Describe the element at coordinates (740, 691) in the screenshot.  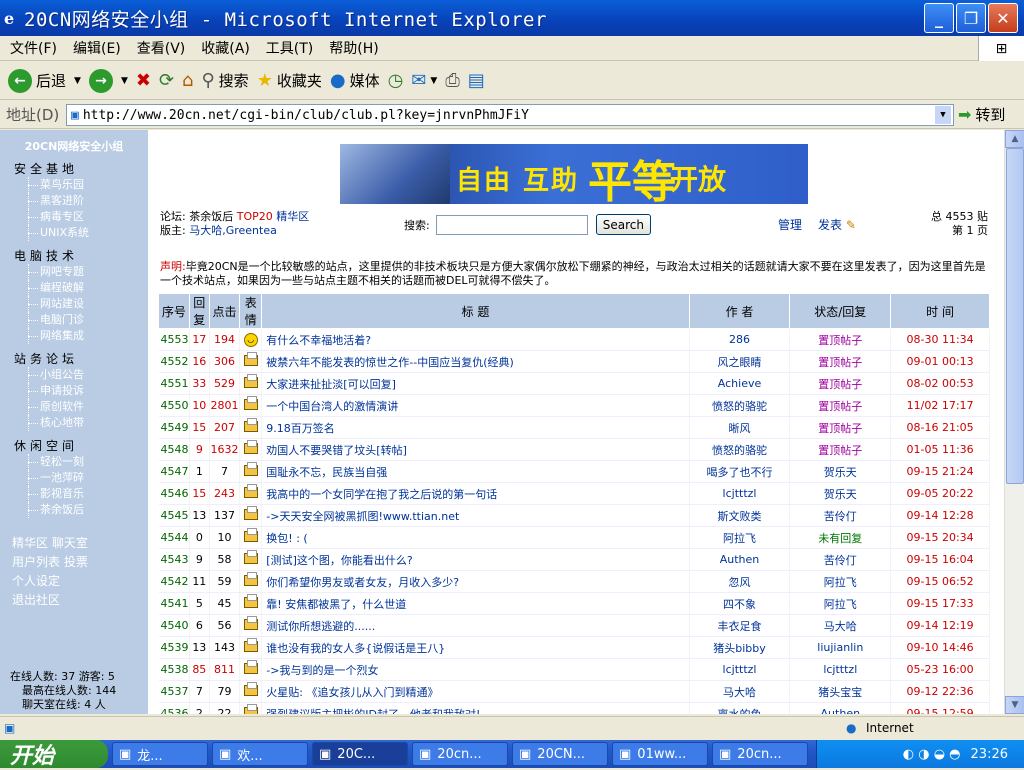
I see `author-link: 马大哈` at that location.